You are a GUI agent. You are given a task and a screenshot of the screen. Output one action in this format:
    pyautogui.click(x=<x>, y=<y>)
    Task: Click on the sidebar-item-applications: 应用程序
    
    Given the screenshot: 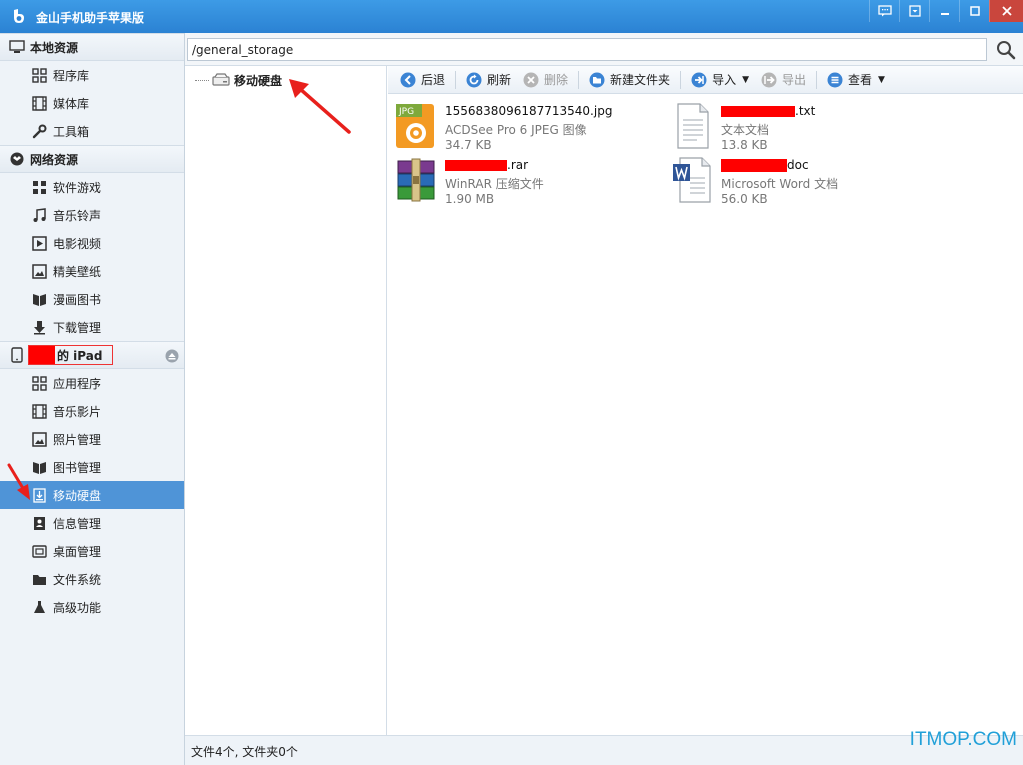 What is the action you would take?
    pyautogui.click(x=92, y=383)
    